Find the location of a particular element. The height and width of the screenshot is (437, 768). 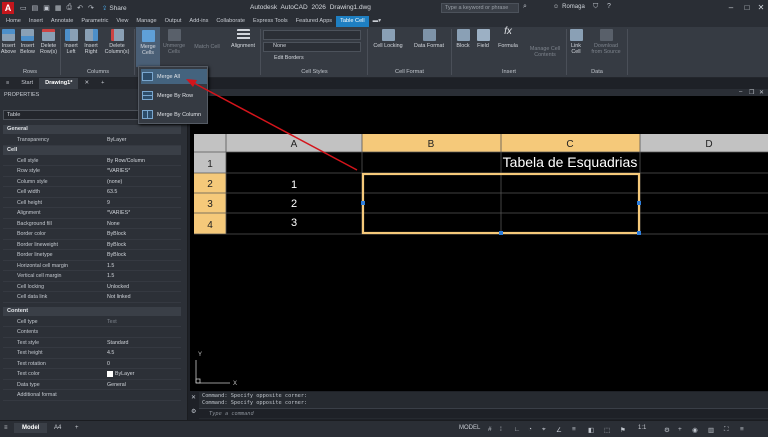

merge-by-row-option: Merge By Row is located at coordinates (174, 95).